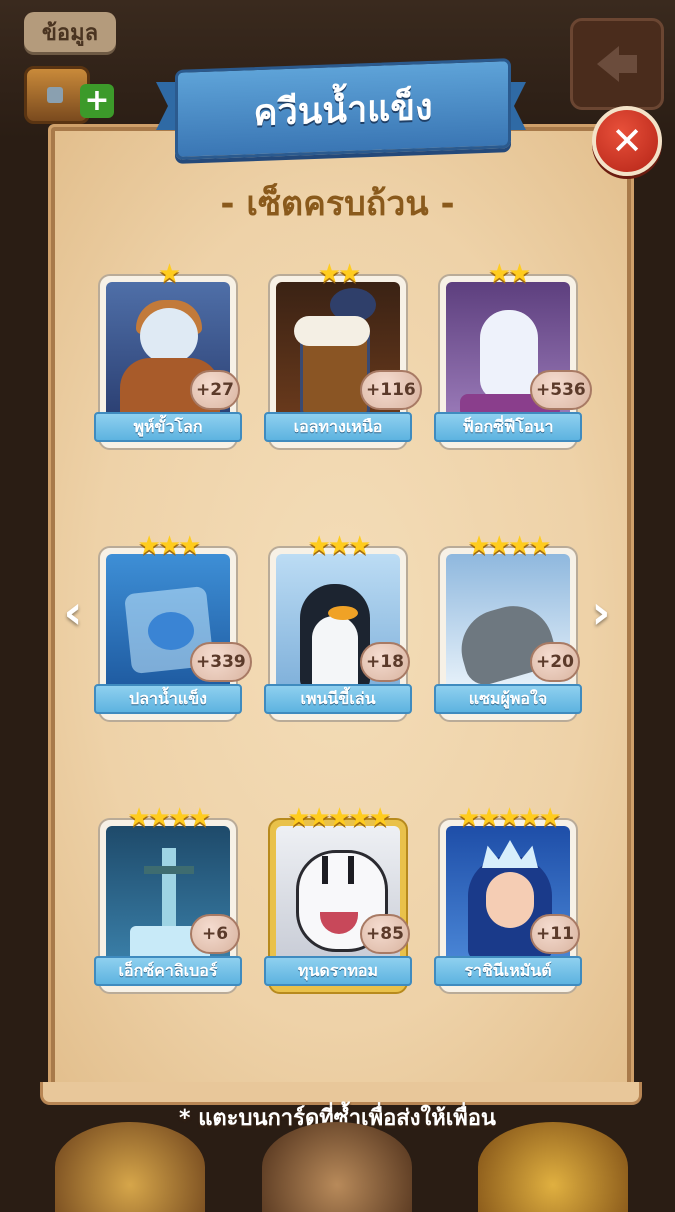 The width and height of the screenshot is (675, 1212). I want to click on card-polar-bear: ★ +27 พูห์ขั้วโลก, so click(168, 354).